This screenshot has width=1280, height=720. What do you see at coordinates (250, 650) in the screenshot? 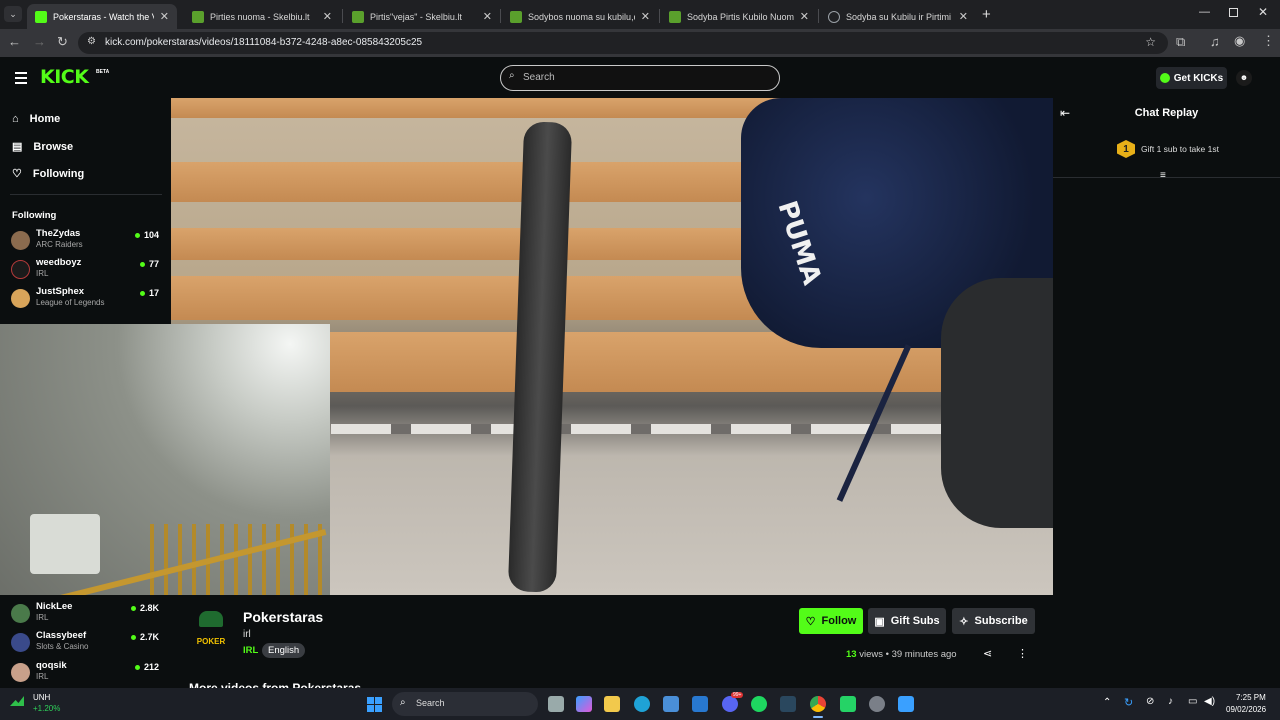
I see `category-link: IRL` at bounding box center [250, 650].